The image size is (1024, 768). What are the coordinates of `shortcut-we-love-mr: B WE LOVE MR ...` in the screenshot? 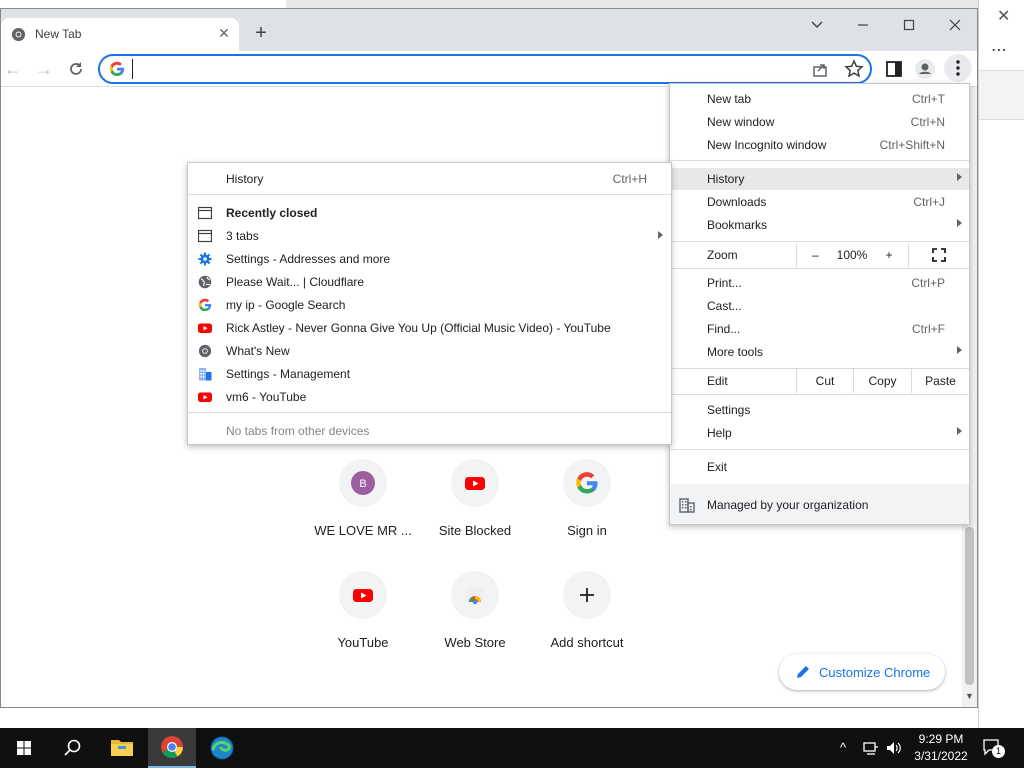 It's located at (363, 509).